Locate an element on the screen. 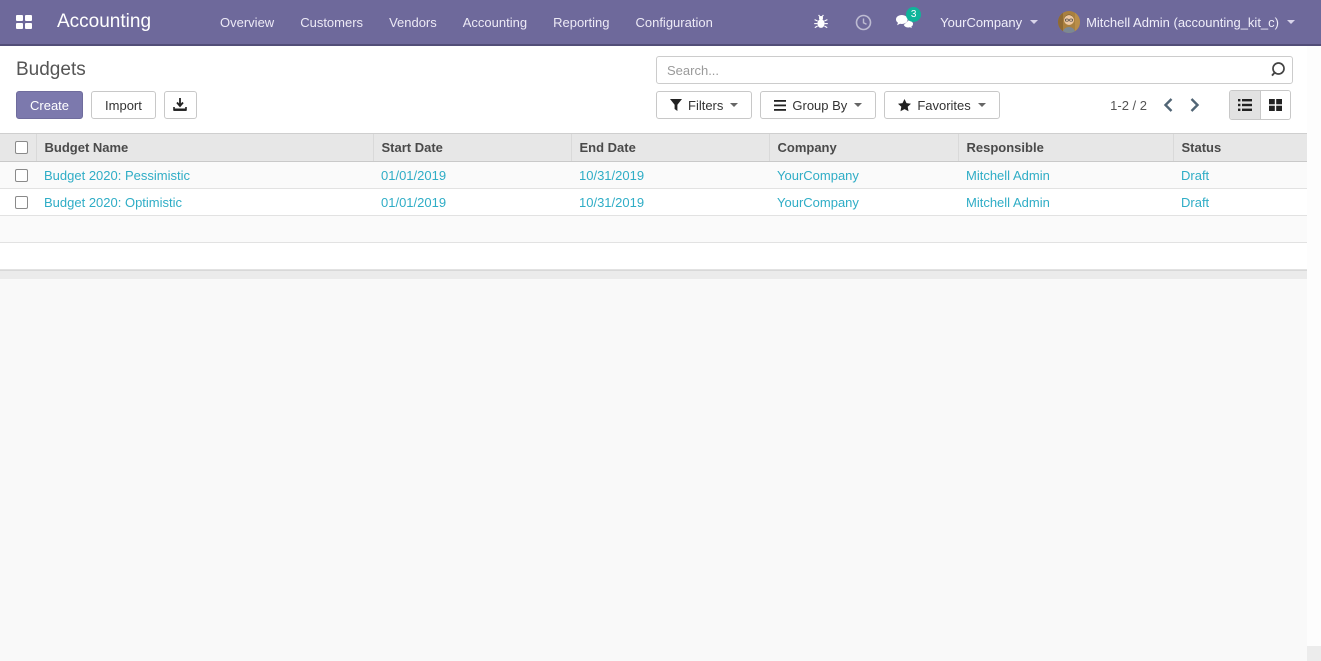  filter-buttons: Filters Group By Favorites is located at coordinates (828, 105).